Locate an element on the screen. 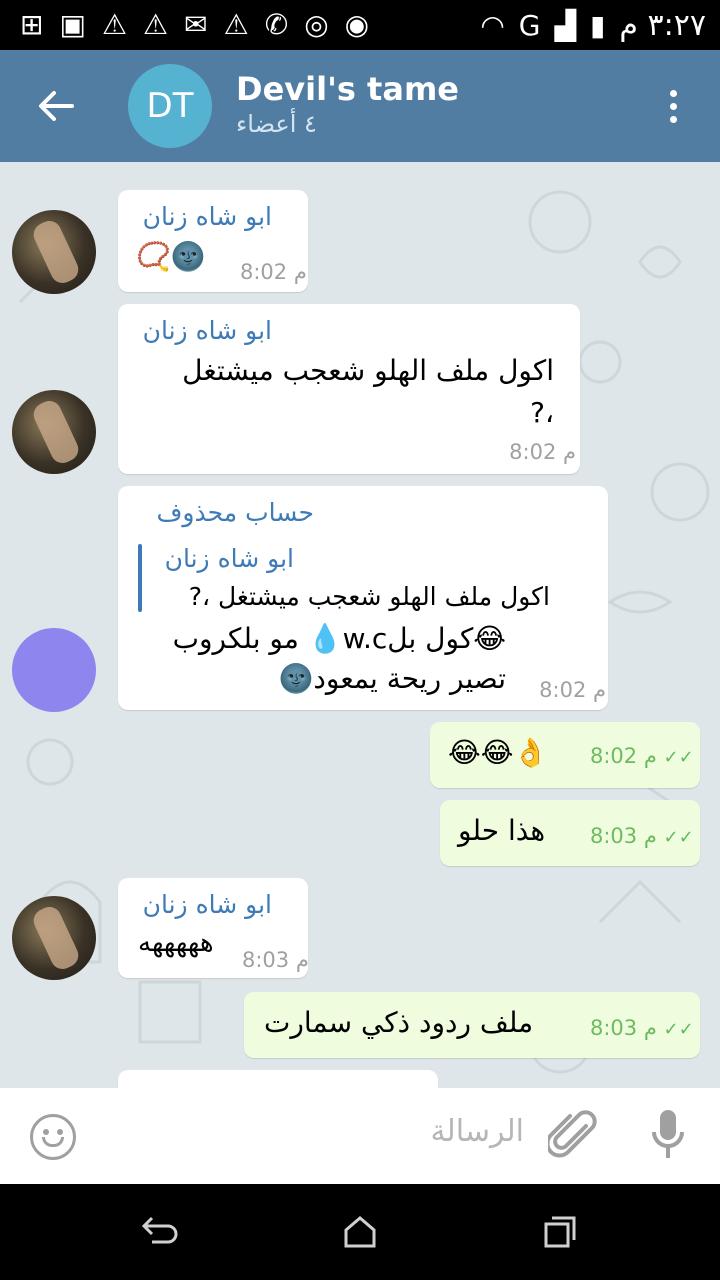 This screenshot has height=1280, width=720. mail-icon: ✉ is located at coordinates (196, 24).